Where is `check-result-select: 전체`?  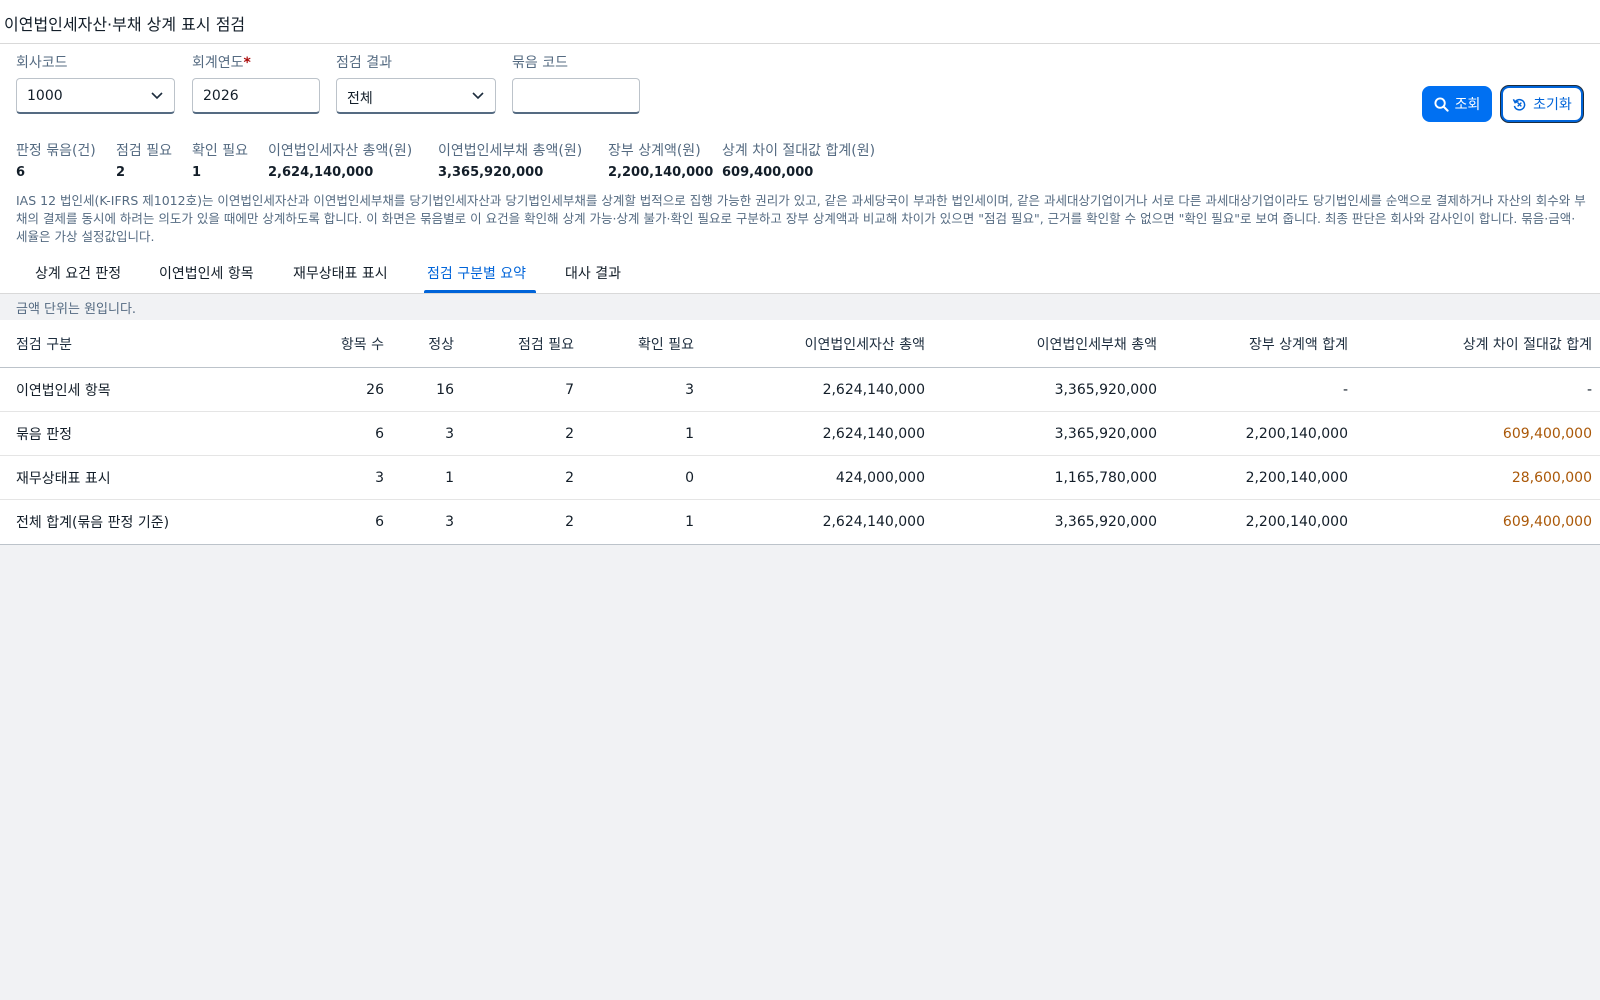
check-result-select: 전체 is located at coordinates (416, 96).